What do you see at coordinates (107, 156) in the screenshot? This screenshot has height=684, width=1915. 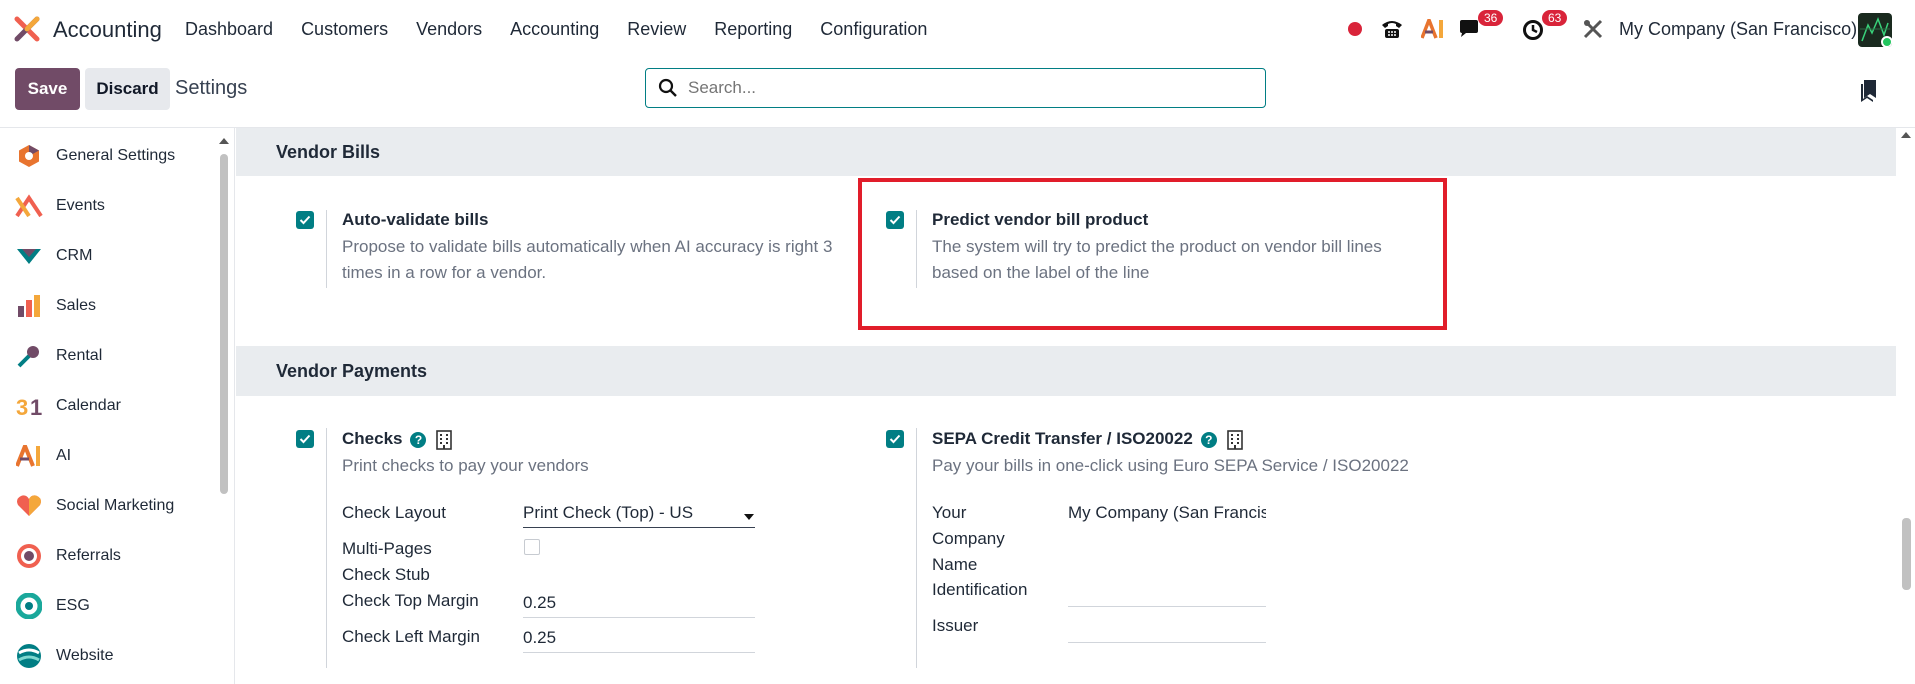 I see `sidebar-item-general-settings: General Settings` at bounding box center [107, 156].